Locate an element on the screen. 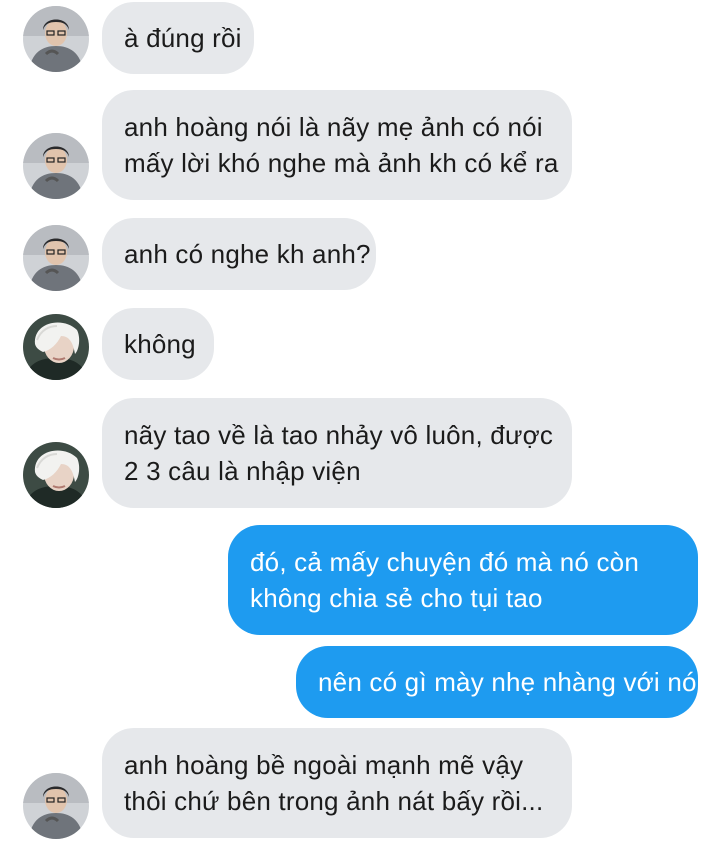 This screenshot has height=848, width=720. message-text: 2 3 câu là nhập viện is located at coordinates (242, 471).